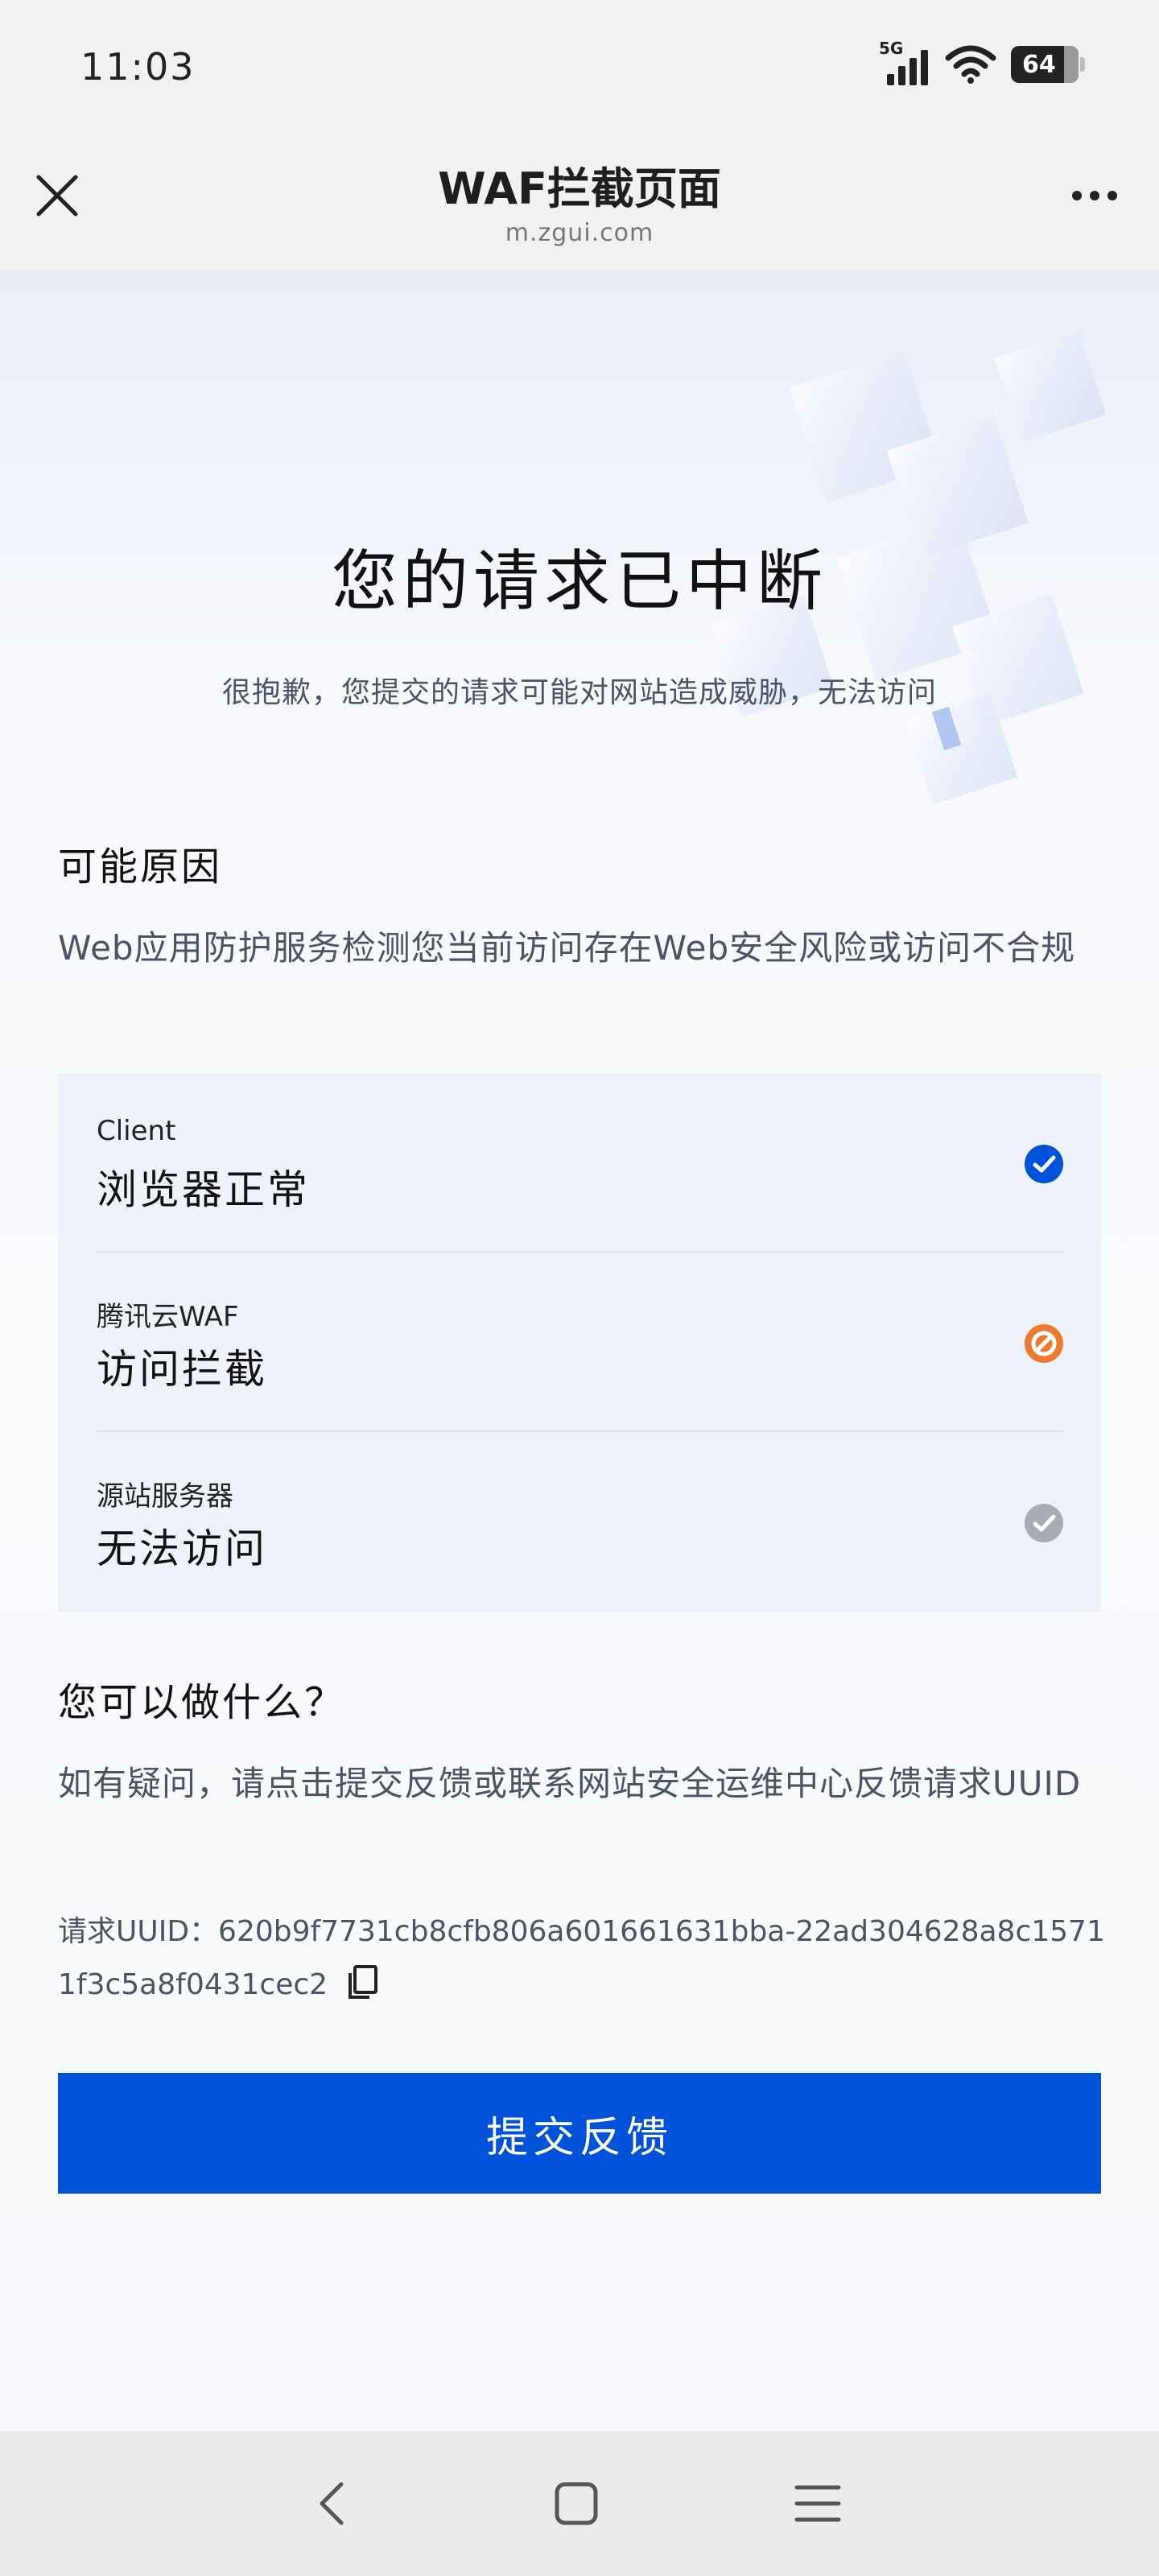 The width and height of the screenshot is (1159, 2576). I want to click on actions-heading: 您可以做什么？, so click(202, 1702).